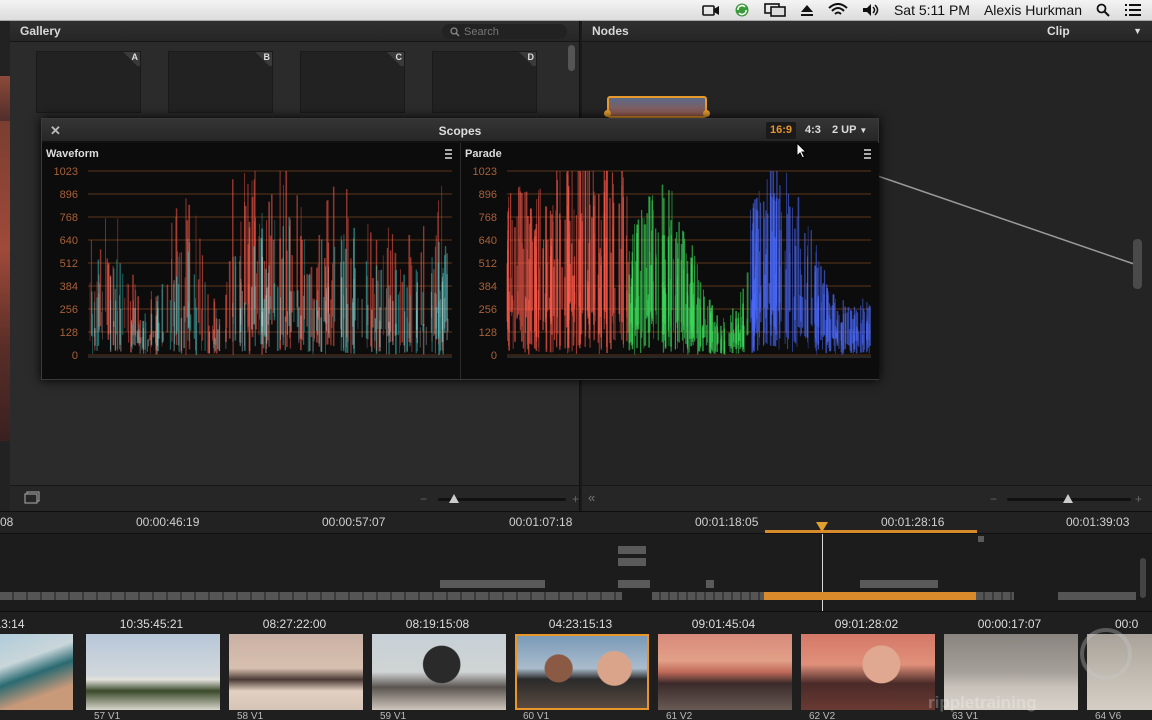 Image resolution: width=1152 pixels, height=720 pixels. I want to click on scale-label: 384, so click(488, 287).